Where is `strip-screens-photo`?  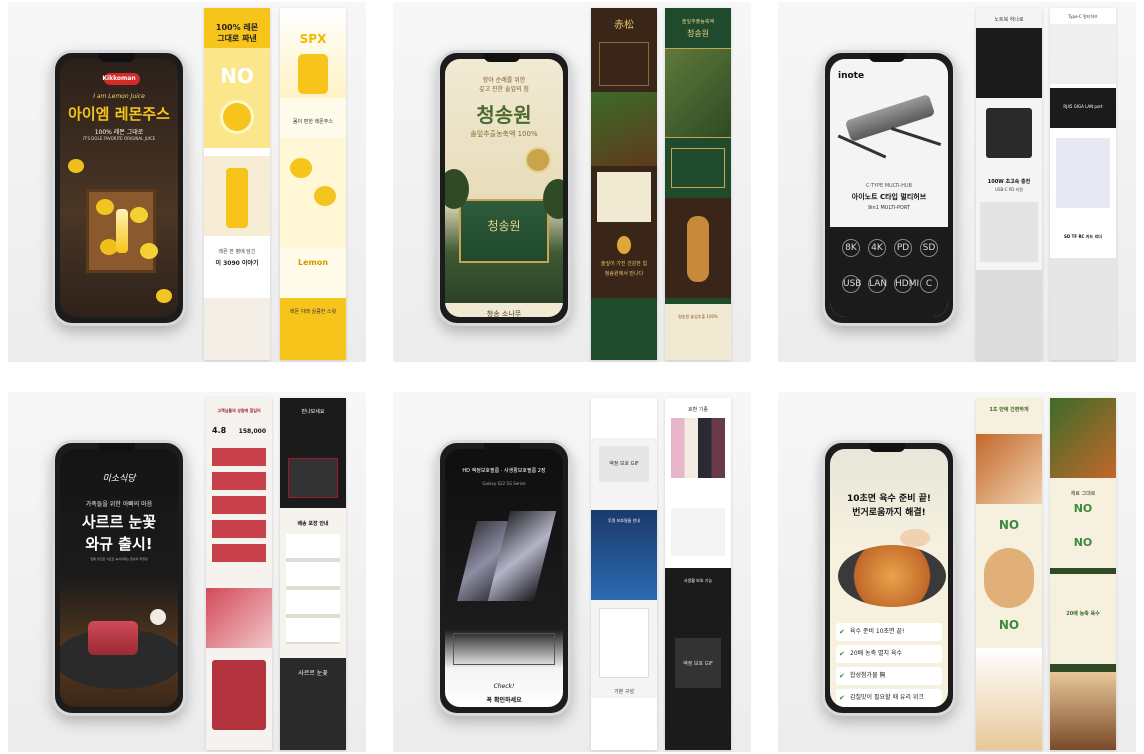 strip-screens-photo is located at coordinates (1009, 63).